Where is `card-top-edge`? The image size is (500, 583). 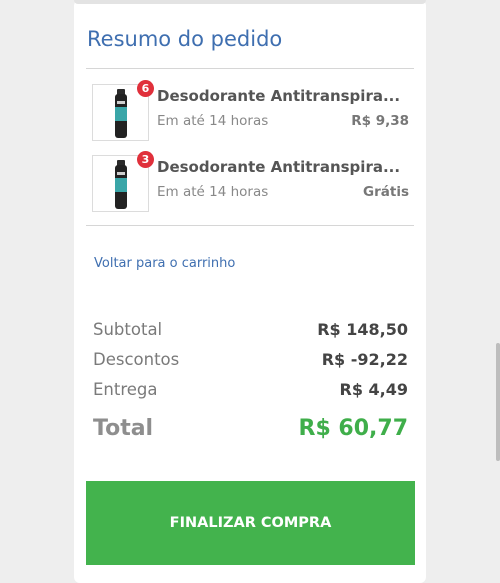
card-top-edge is located at coordinates (250, 2).